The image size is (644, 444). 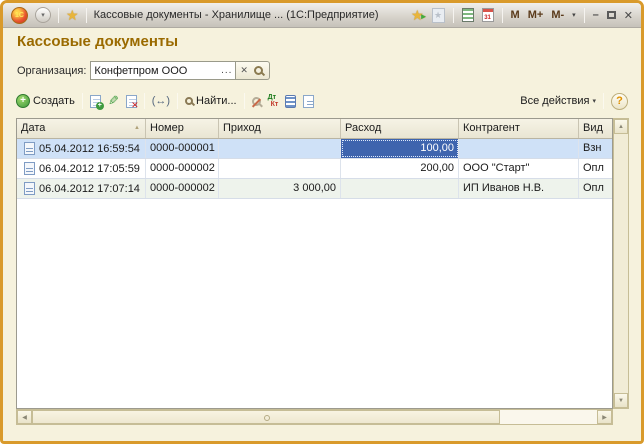 I want to click on column-header-number: Номер, so click(x=182, y=128).